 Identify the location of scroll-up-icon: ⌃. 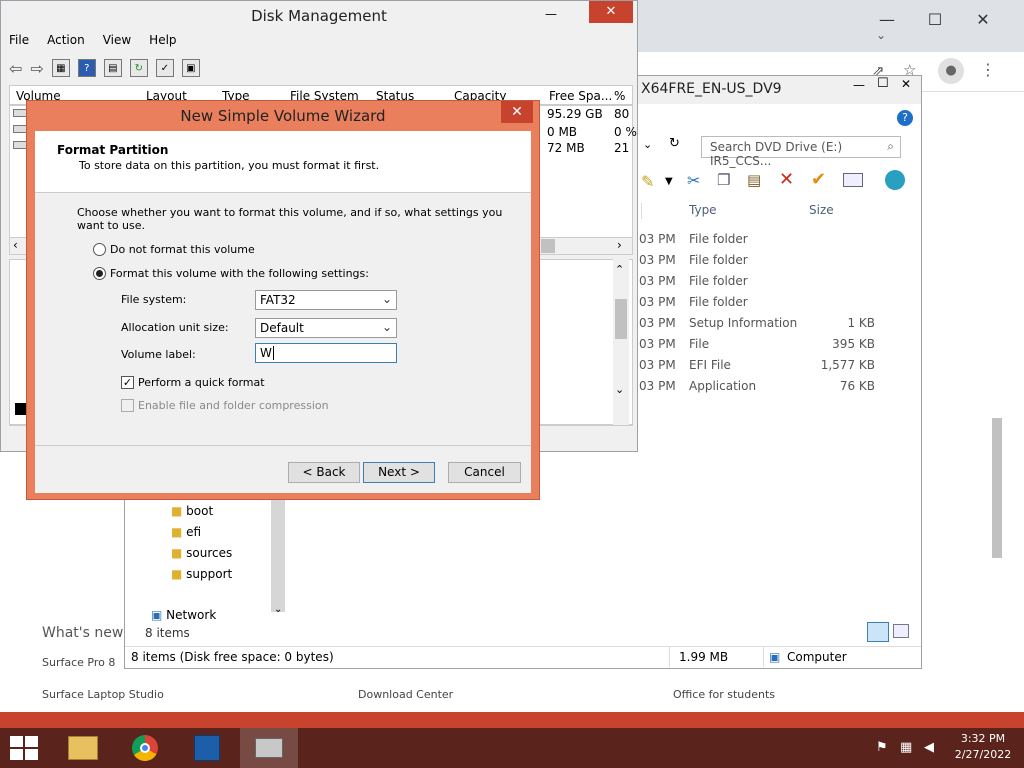
(619, 269).